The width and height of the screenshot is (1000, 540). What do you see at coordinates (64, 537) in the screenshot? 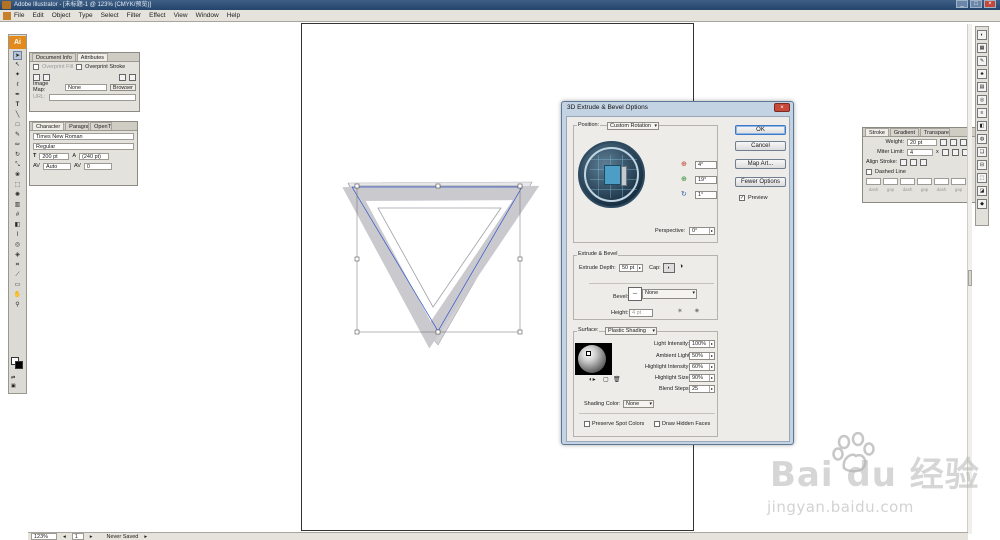
I see `first-artboard-icon: ◂` at bounding box center [64, 537].